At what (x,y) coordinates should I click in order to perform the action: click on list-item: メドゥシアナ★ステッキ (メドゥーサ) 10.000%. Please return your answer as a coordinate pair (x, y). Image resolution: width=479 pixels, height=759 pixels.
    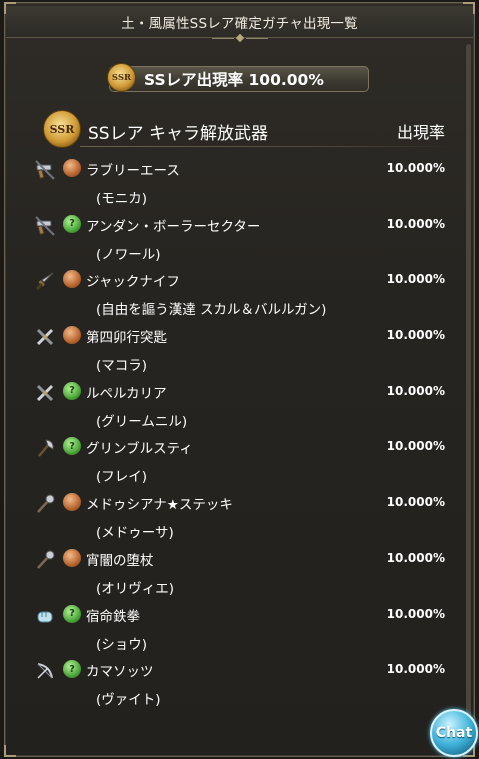
    Looking at the image, I should click on (239, 518).